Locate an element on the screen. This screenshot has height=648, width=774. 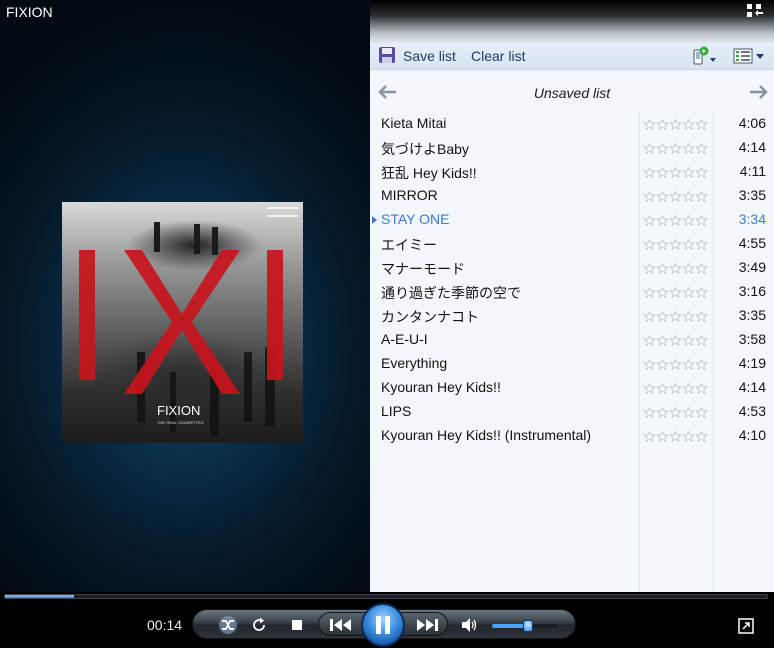
track-title: MIRROR is located at coordinates (409, 195).